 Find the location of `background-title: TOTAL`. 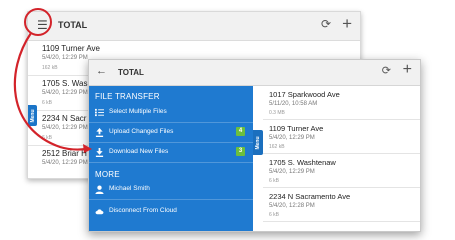

background-title: TOTAL is located at coordinates (73, 25).